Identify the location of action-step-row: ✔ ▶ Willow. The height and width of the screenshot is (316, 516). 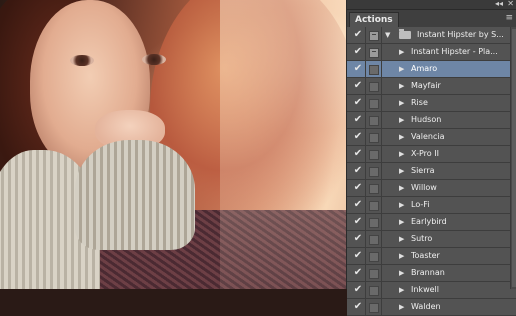
(431, 188).